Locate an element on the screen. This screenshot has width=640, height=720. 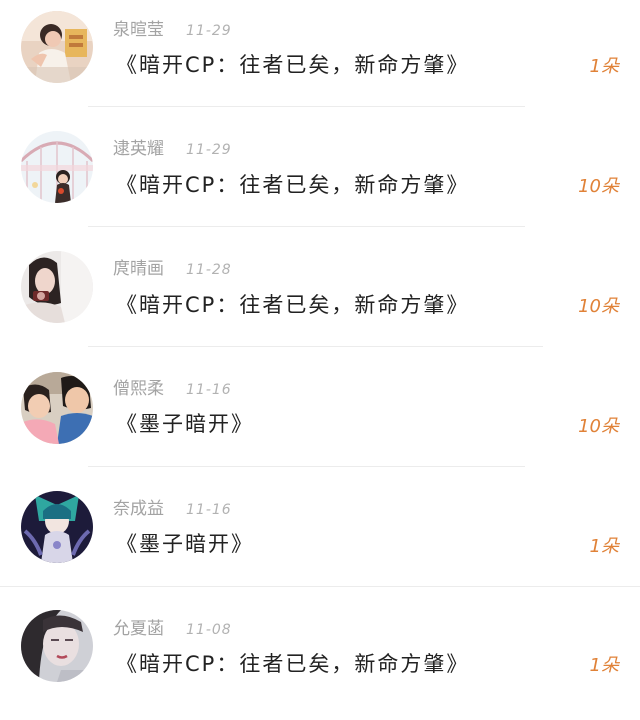
sender-meta: 僧熙柔 11-16 is located at coordinates (172, 389).